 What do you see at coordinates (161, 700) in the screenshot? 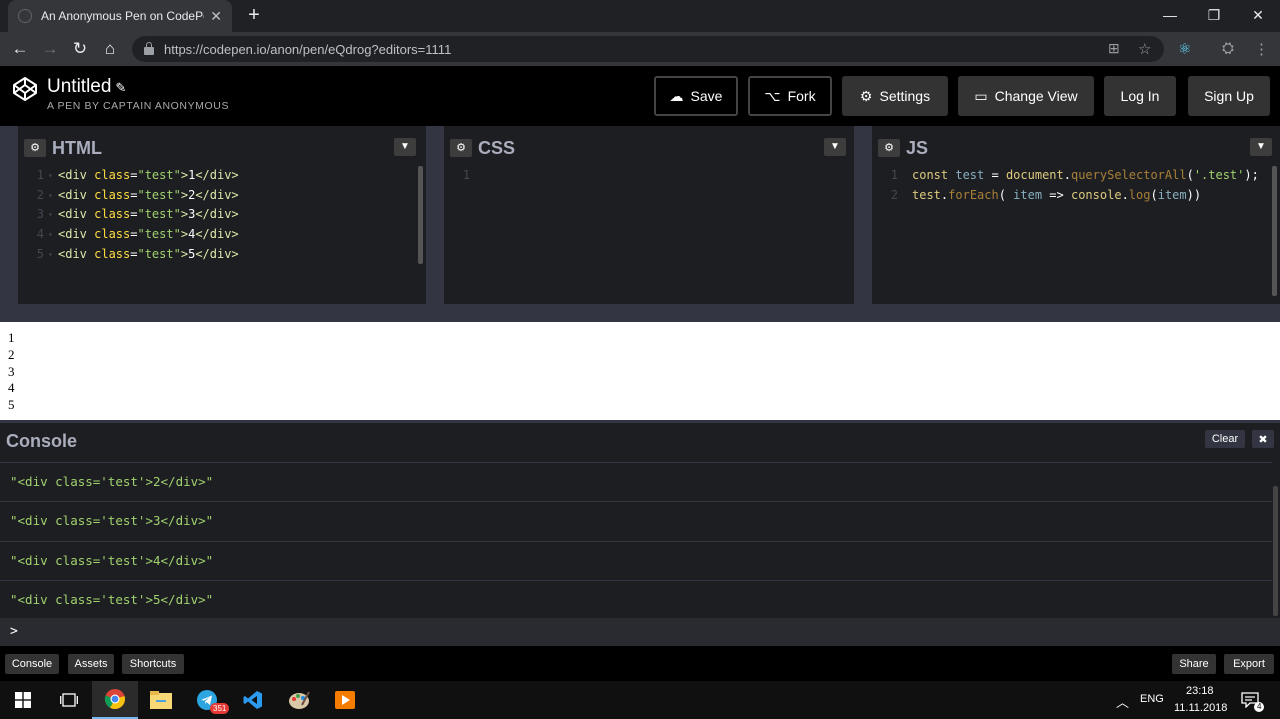
I see `file-explorer-icon` at bounding box center [161, 700].